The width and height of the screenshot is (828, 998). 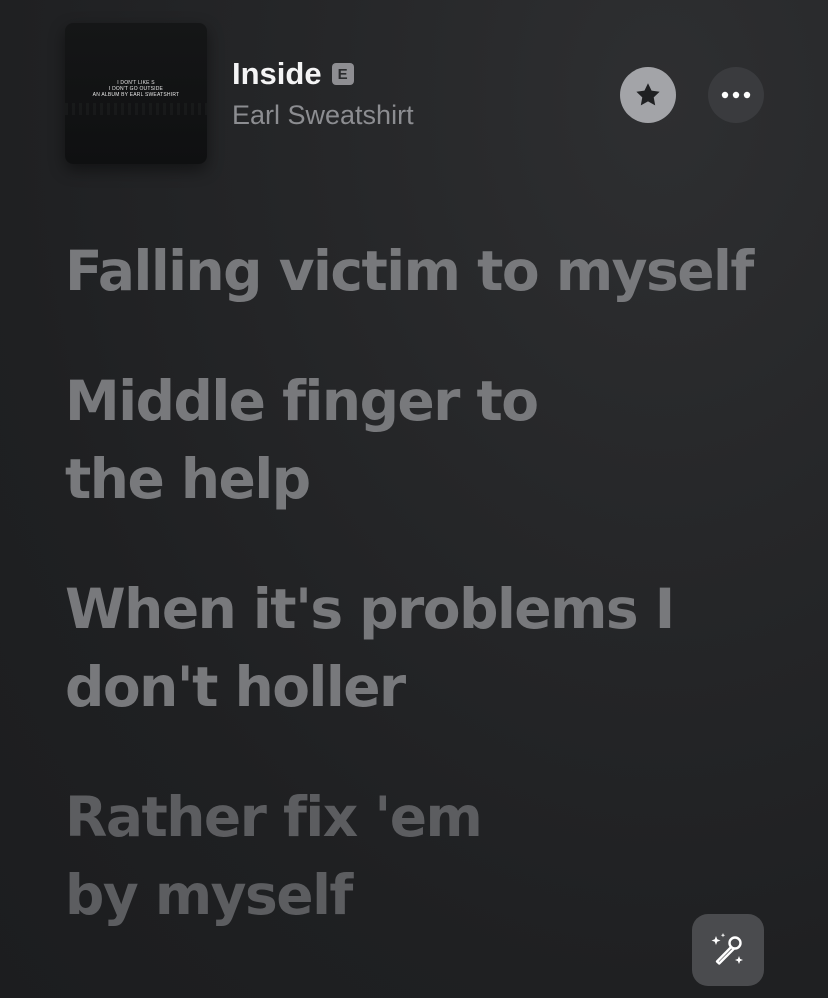 I want to click on microphone-sparkle-icon, so click(x=727, y=949).